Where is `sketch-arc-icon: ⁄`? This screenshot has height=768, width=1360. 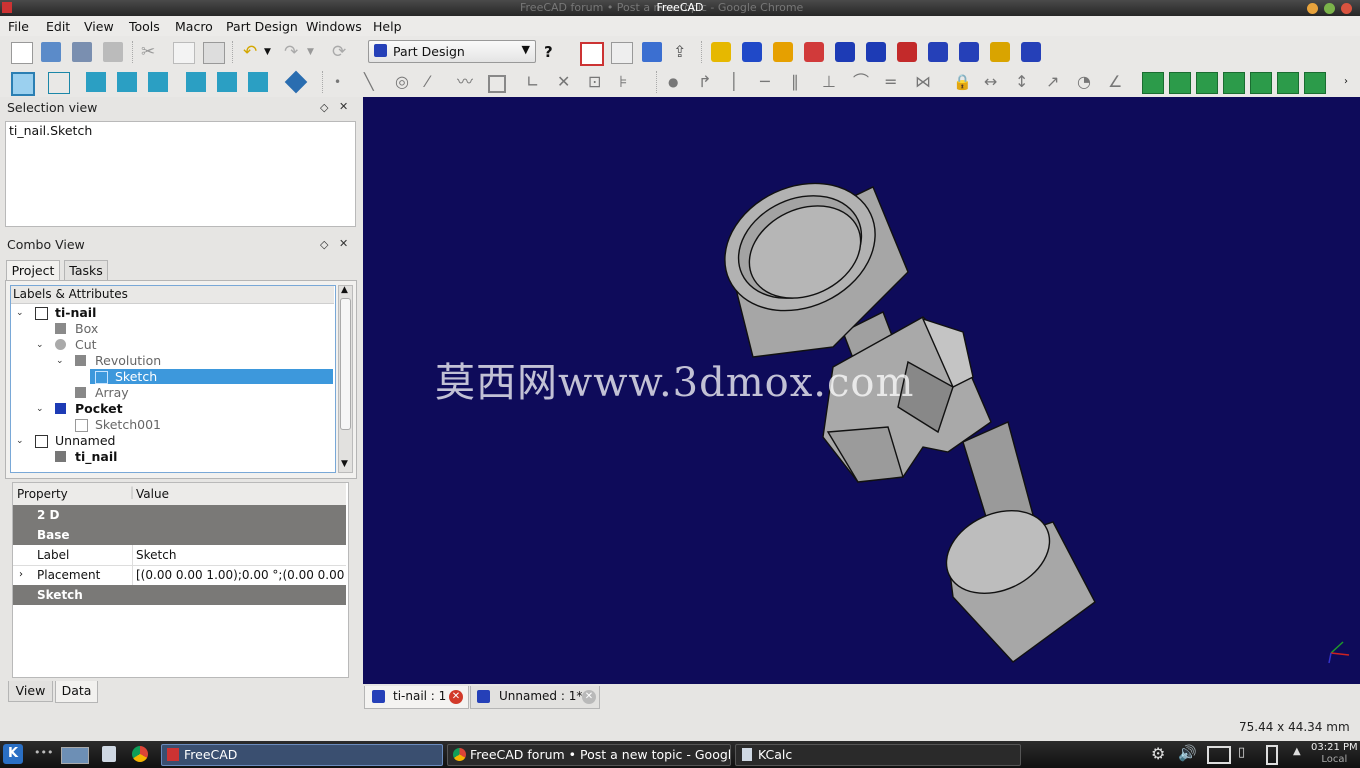
sketch-arc-icon: ⁄ is located at coordinates (436, 82).